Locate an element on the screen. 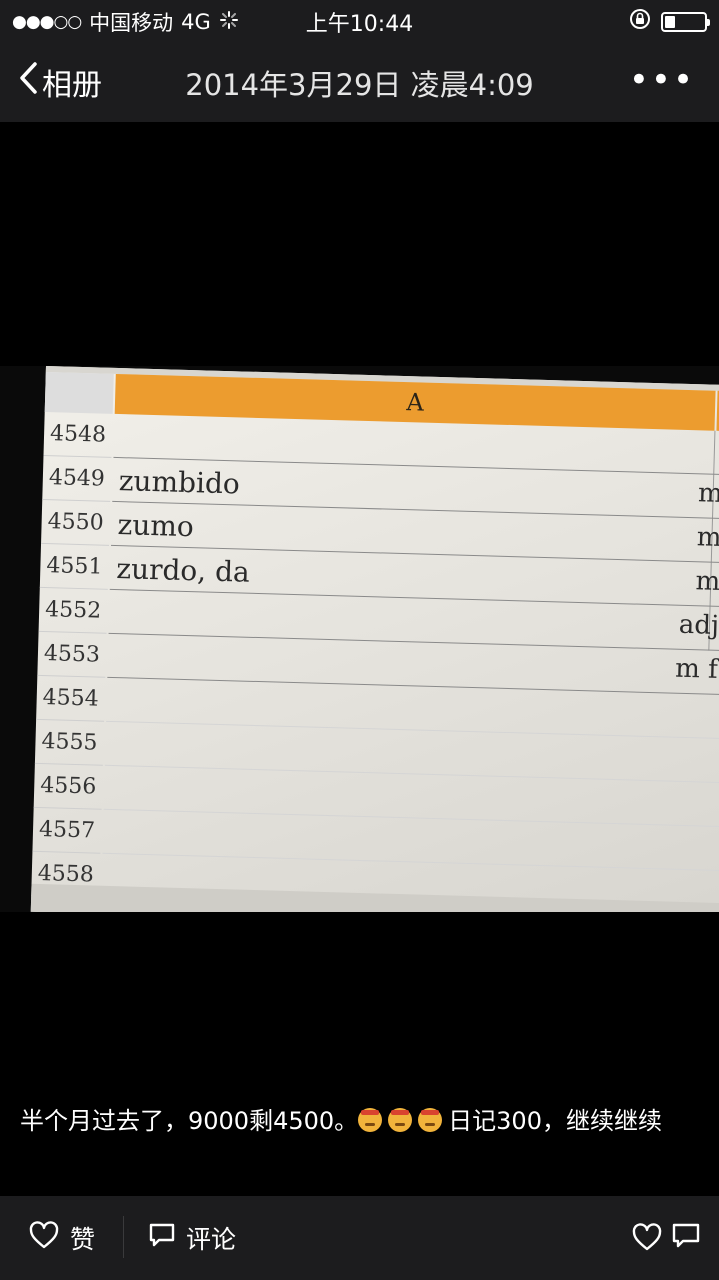  row-number: 4551 is located at coordinates (74, 566).